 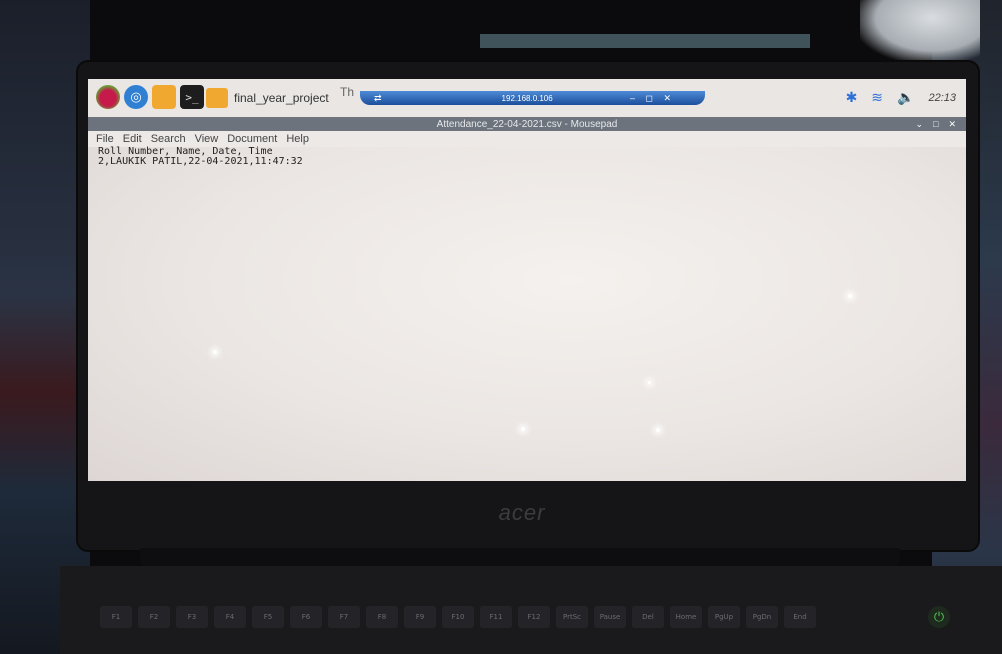 What do you see at coordinates (905, 97) in the screenshot?
I see `volume-icon: 🔈` at bounding box center [905, 97].